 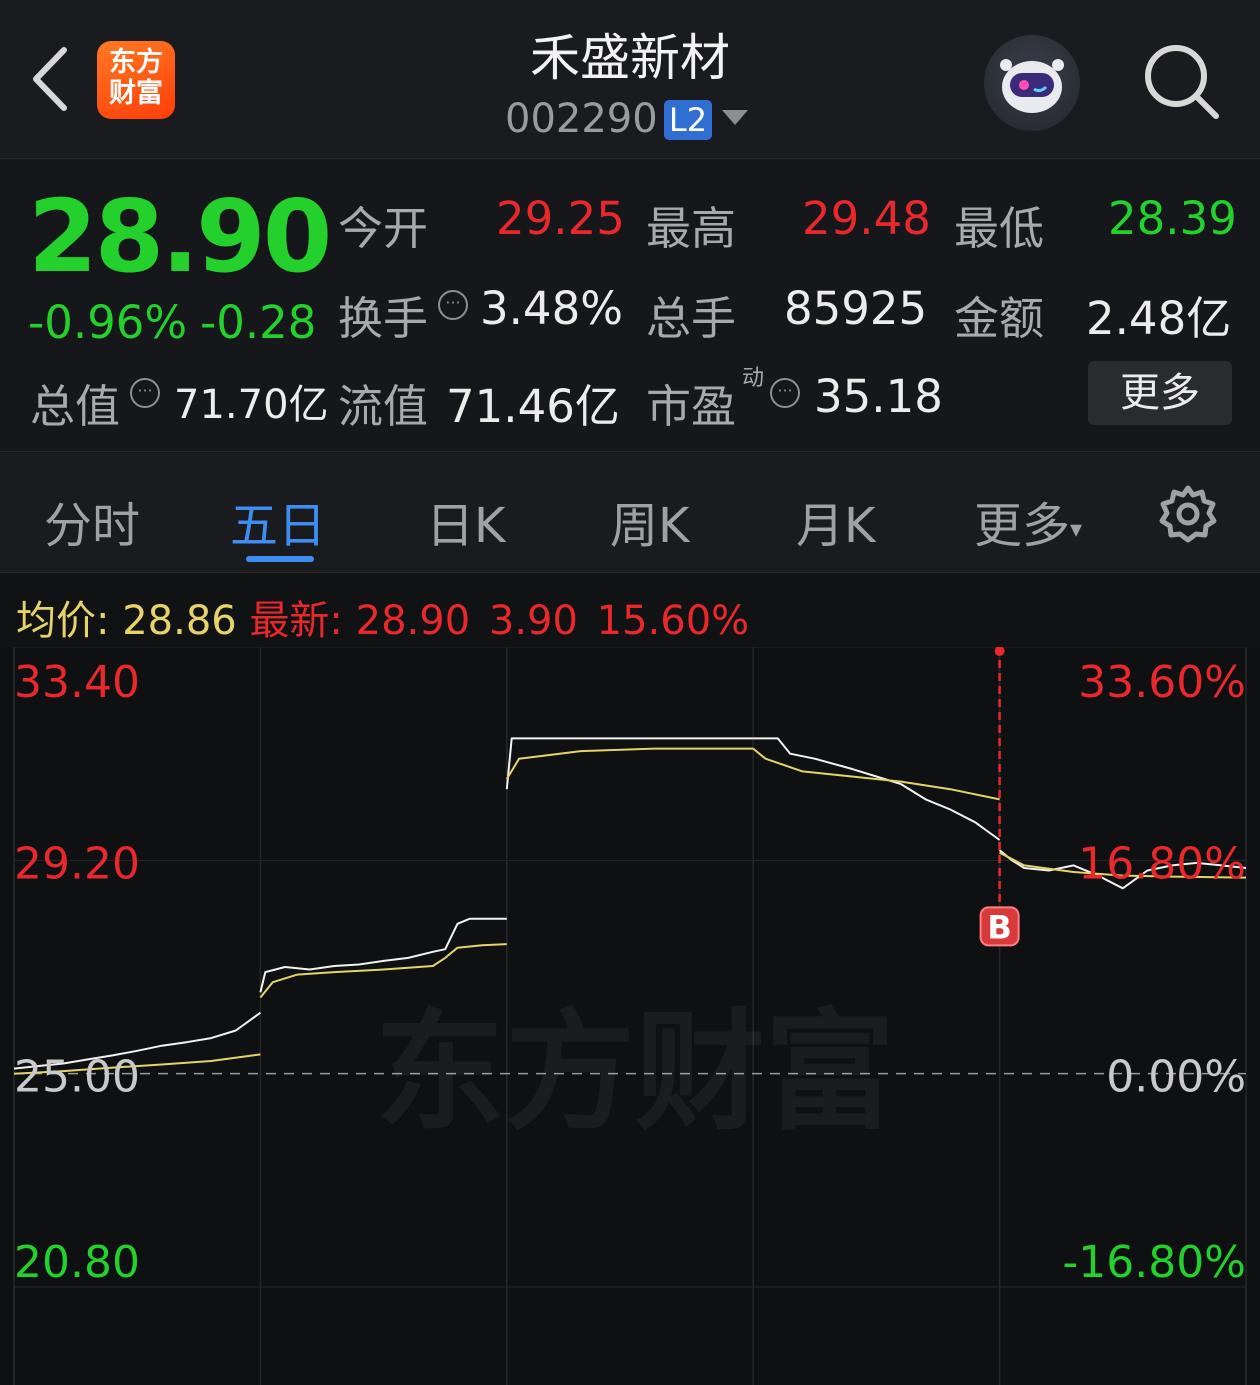 What do you see at coordinates (77, 682) in the screenshot?
I see `y-tick-left: 33.40` at bounding box center [77, 682].